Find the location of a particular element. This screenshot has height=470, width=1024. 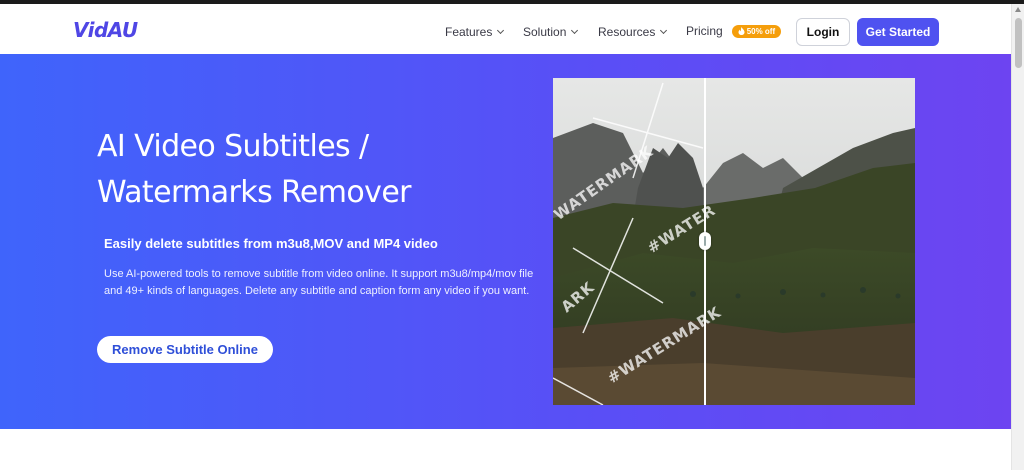

nav-item-pricing: Pricing 50% off is located at coordinates (734, 31).